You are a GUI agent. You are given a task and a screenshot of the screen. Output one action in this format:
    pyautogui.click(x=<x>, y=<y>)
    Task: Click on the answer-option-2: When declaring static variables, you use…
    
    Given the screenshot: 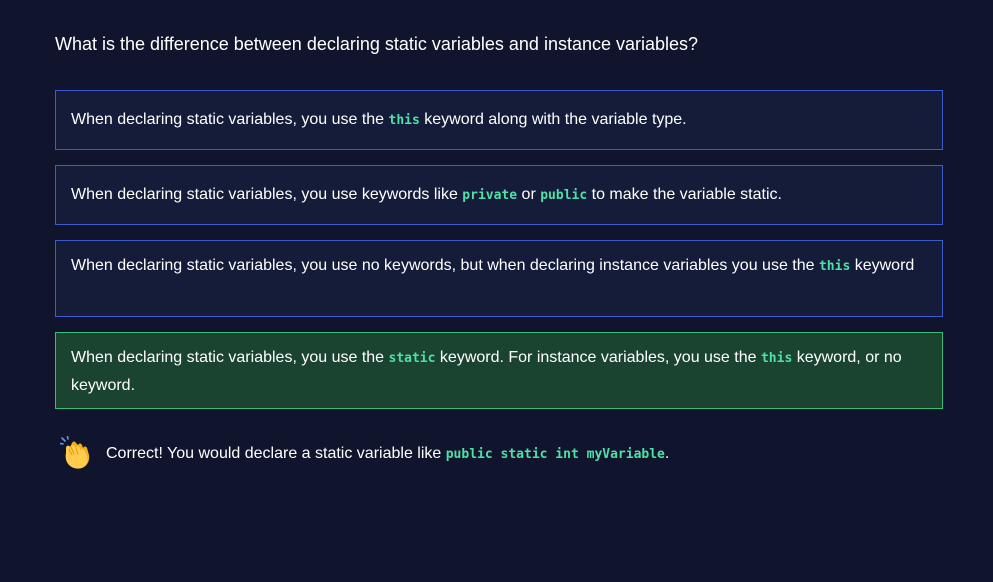 What is the action you would take?
    pyautogui.click(x=499, y=195)
    